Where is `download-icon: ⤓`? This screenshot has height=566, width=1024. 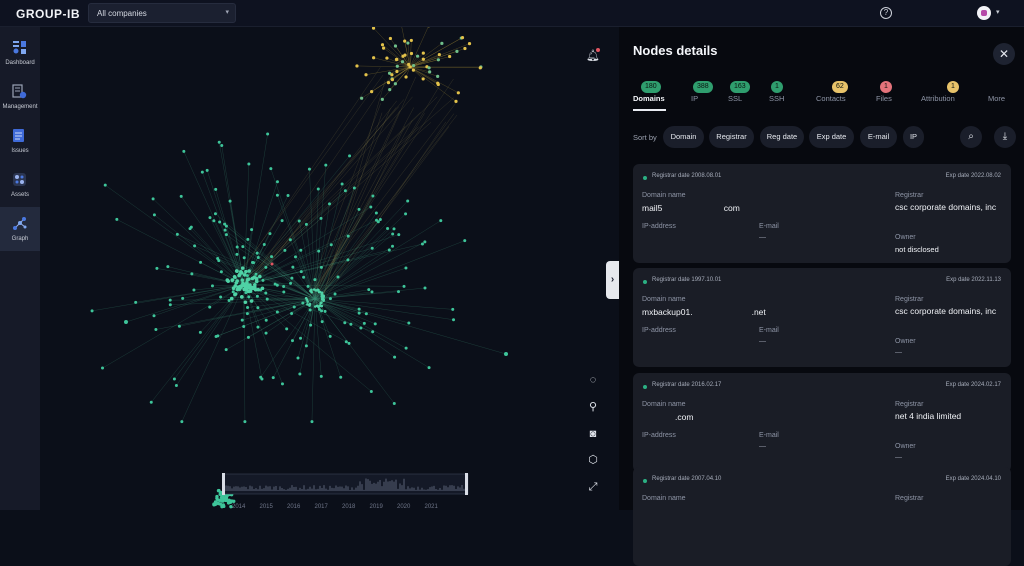 download-icon: ⤓ is located at coordinates (1005, 137).